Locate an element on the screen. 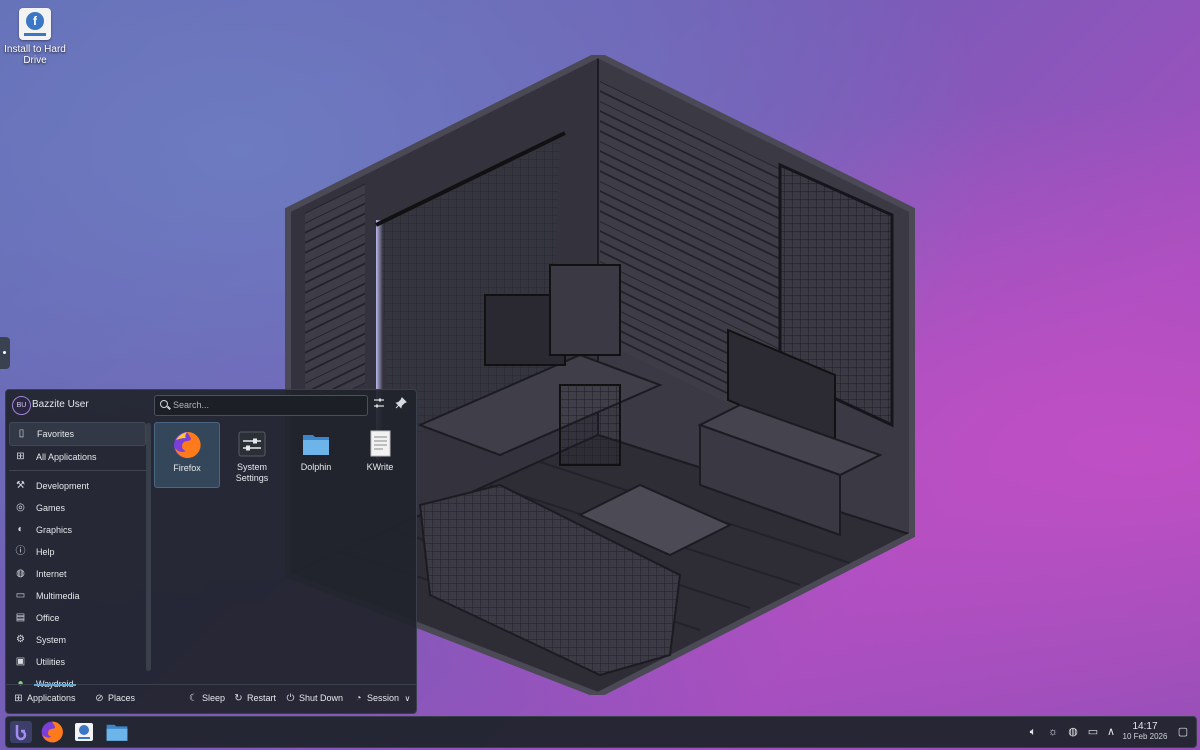  tab-places: ⊘ Places is located at coordinates (114, 698).